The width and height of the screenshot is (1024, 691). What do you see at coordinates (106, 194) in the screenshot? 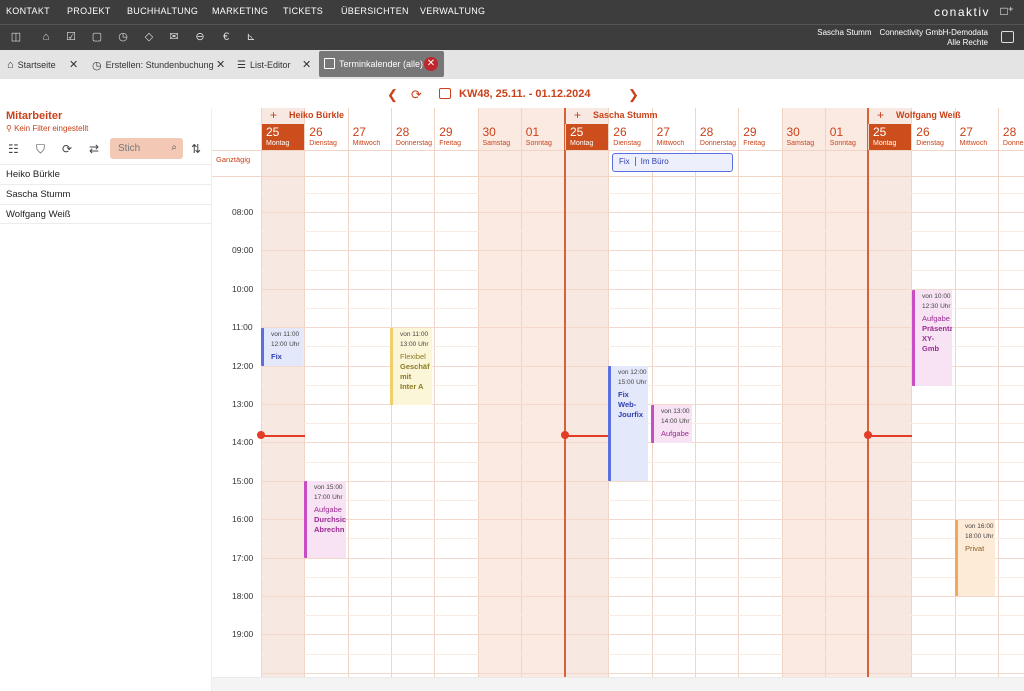
I see `employee-item: Sascha Stumm` at bounding box center [106, 194].